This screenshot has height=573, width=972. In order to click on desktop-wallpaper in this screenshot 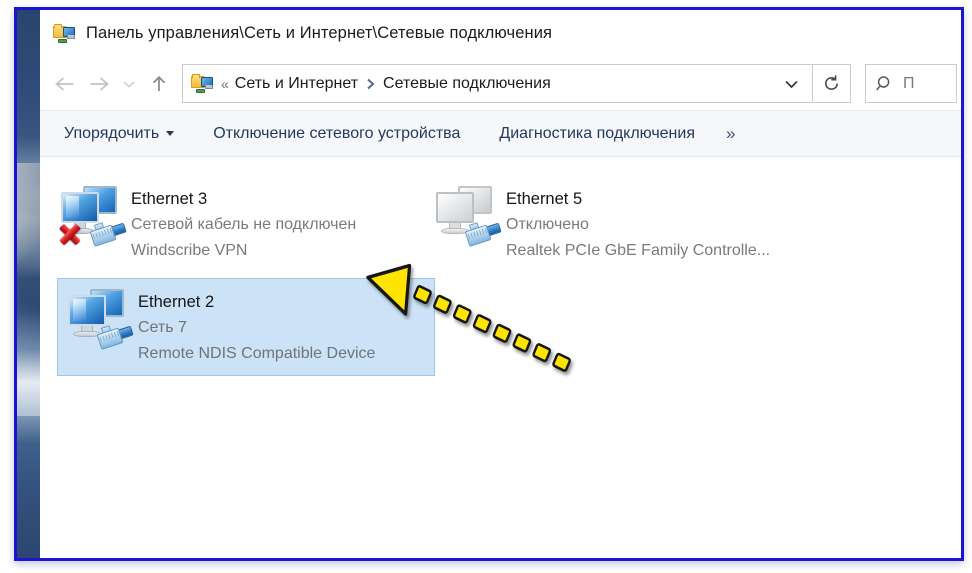, I will do `click(28, 284)`.